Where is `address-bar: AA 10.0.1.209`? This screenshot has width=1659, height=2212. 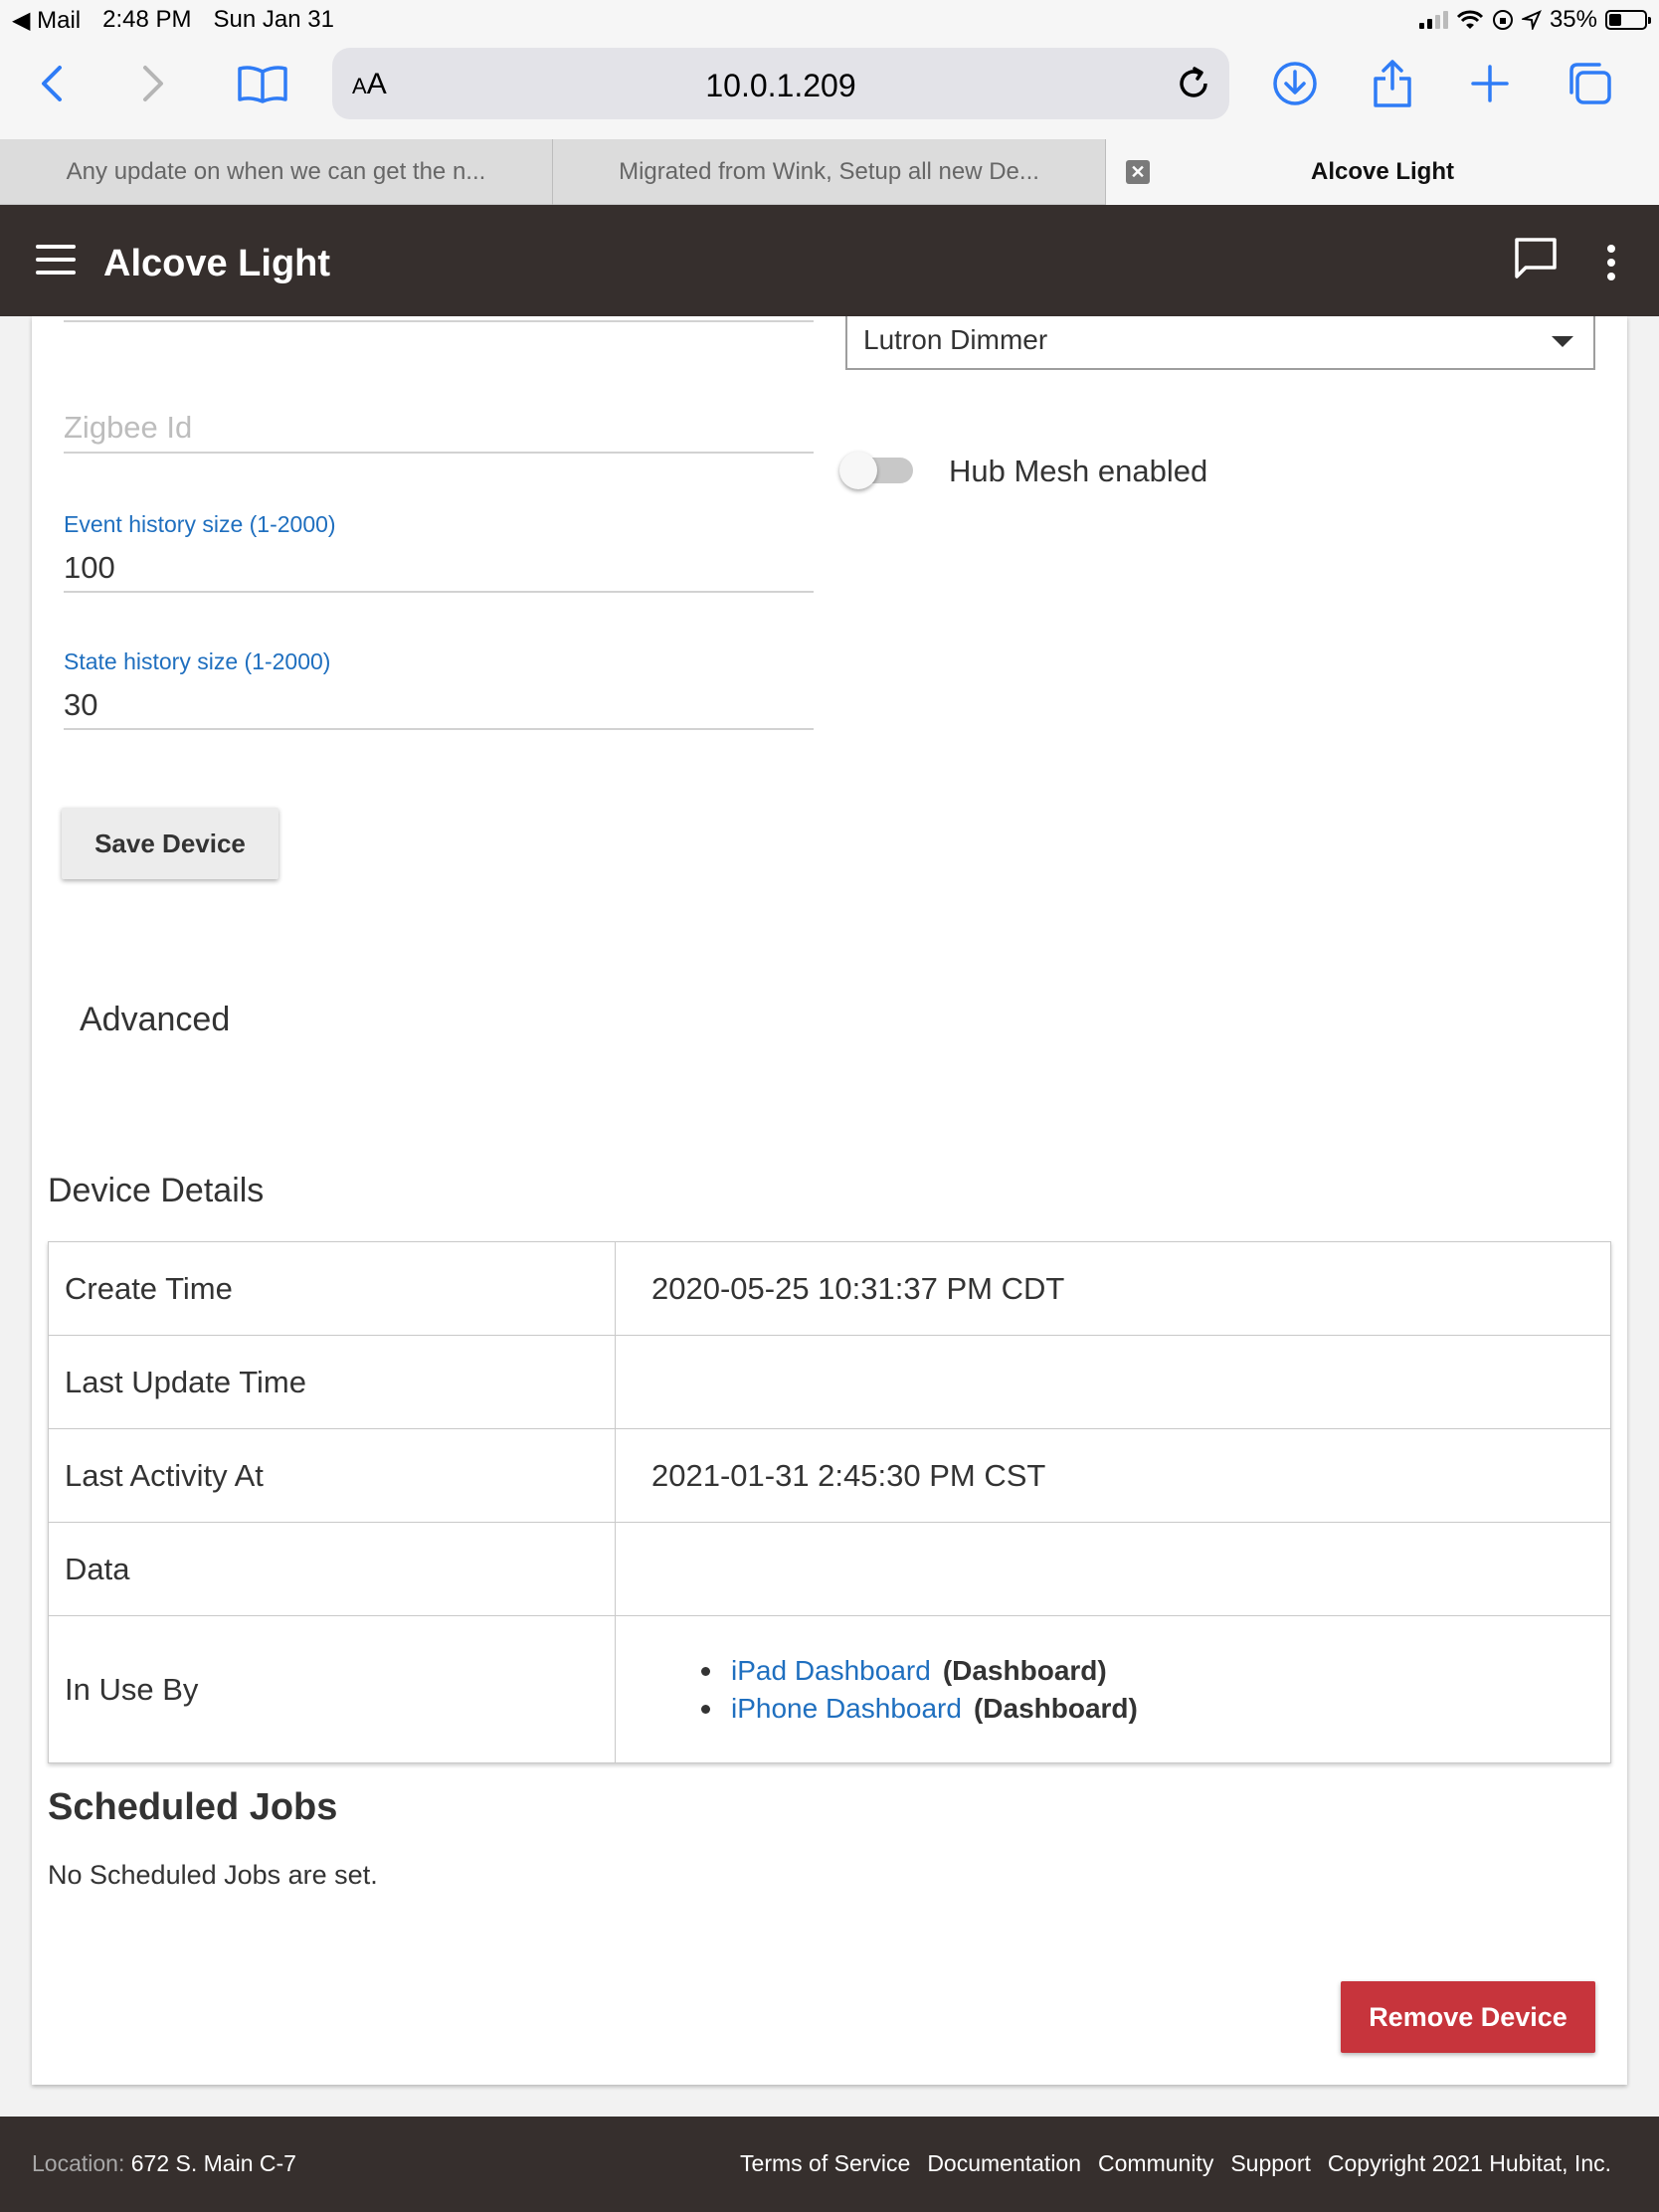 address-bar: AA 10.0.1.209 is located at coordinates (780, 83).